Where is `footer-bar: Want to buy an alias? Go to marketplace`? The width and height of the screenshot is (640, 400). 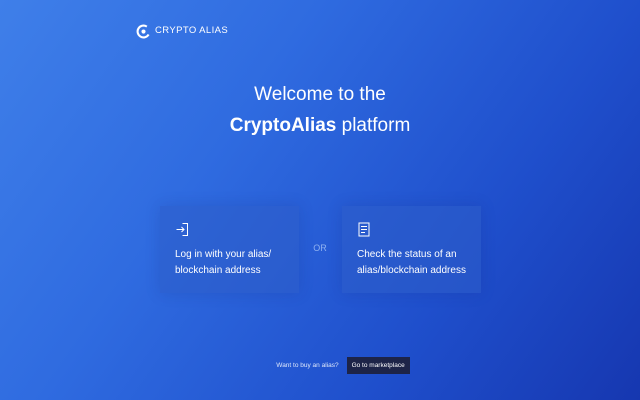
footer-bar: Want to buy an alias? Go to marketplace is located at coordinates (320, 365).